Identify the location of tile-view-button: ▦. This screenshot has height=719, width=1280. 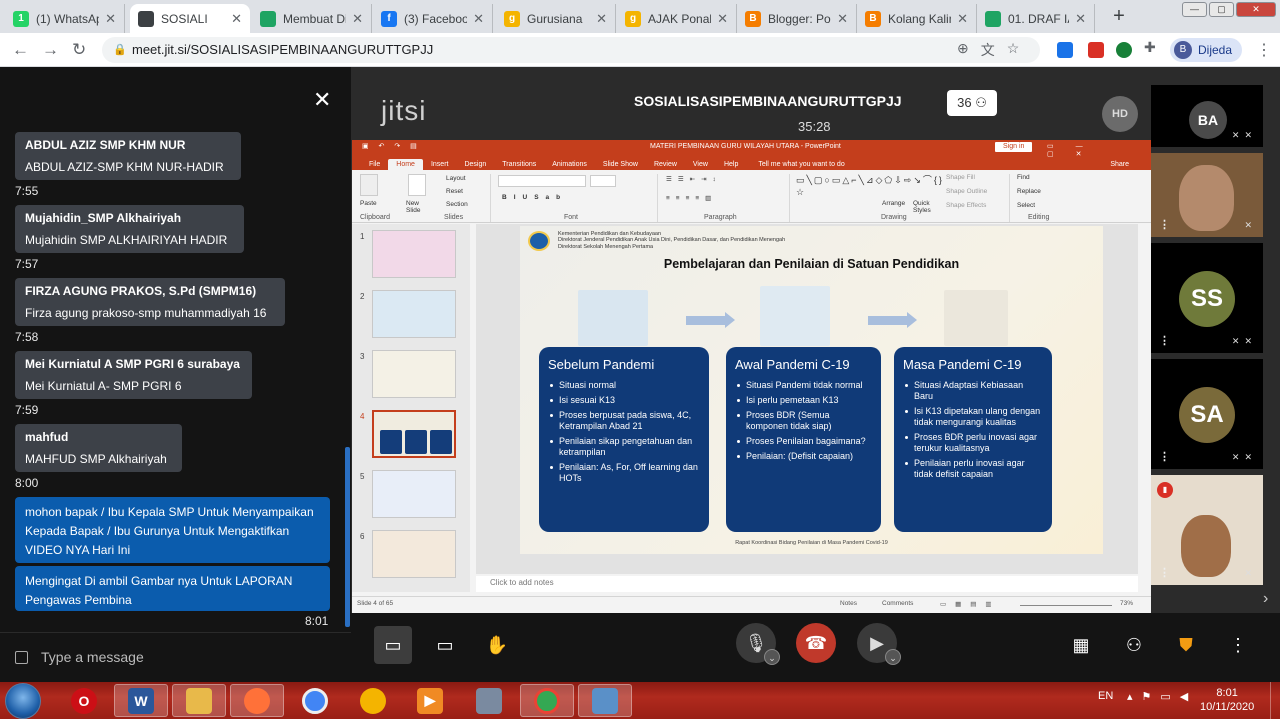
(1081, 645).